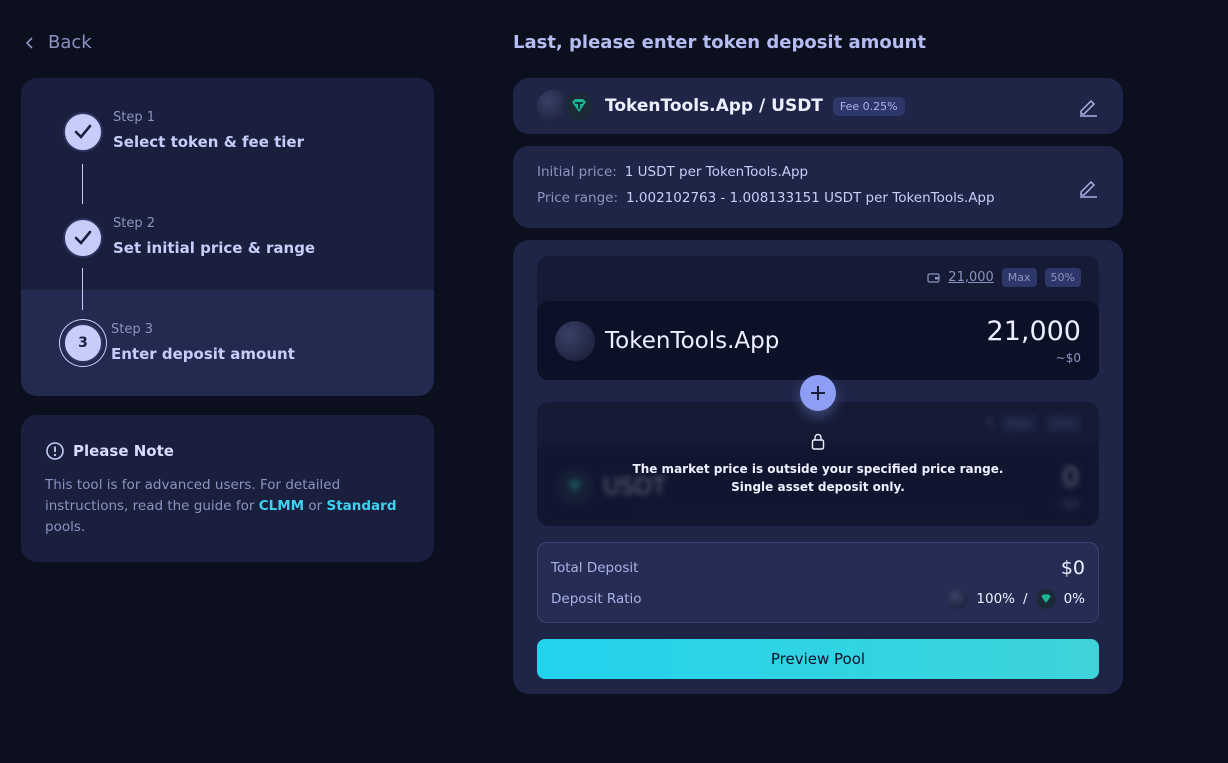  Describe the element at coordinates (83, 238) in the screenshot. I see `step-2-check-icon` at that location.